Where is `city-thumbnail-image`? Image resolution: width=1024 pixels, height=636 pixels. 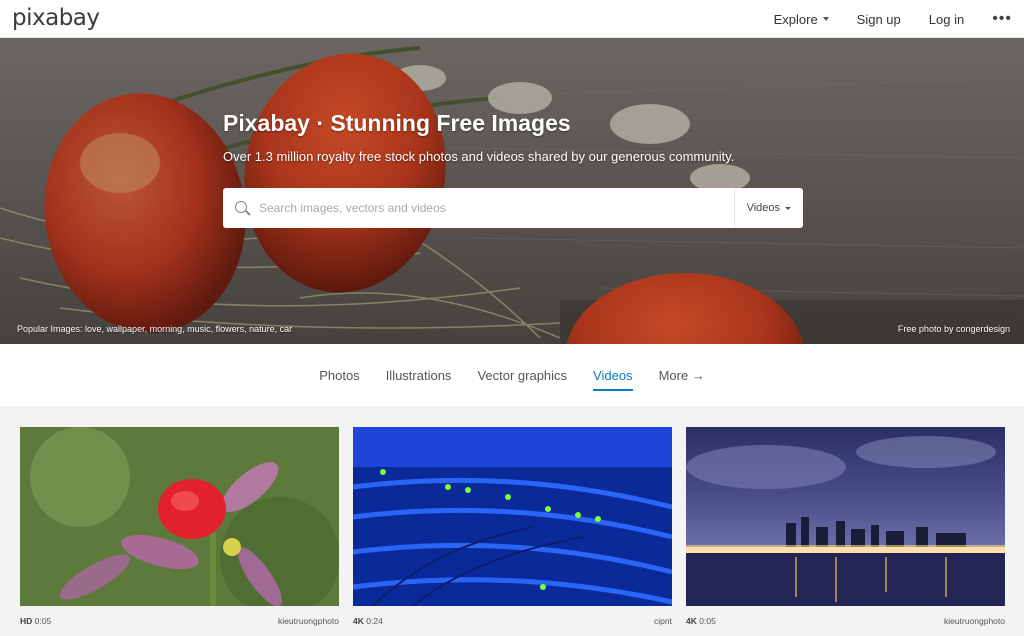 city-thumbnail-image is located at coordinates (845, 516).